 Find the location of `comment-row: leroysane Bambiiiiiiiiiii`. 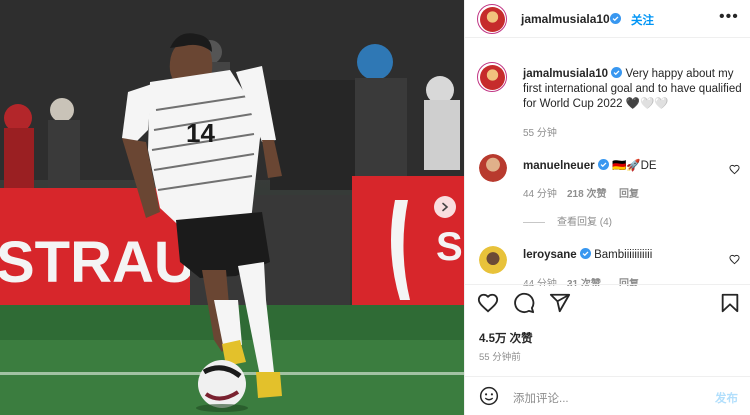

comment-row: leroysane Bambiiiiiiiiiii is located at coordinates (587, 254).